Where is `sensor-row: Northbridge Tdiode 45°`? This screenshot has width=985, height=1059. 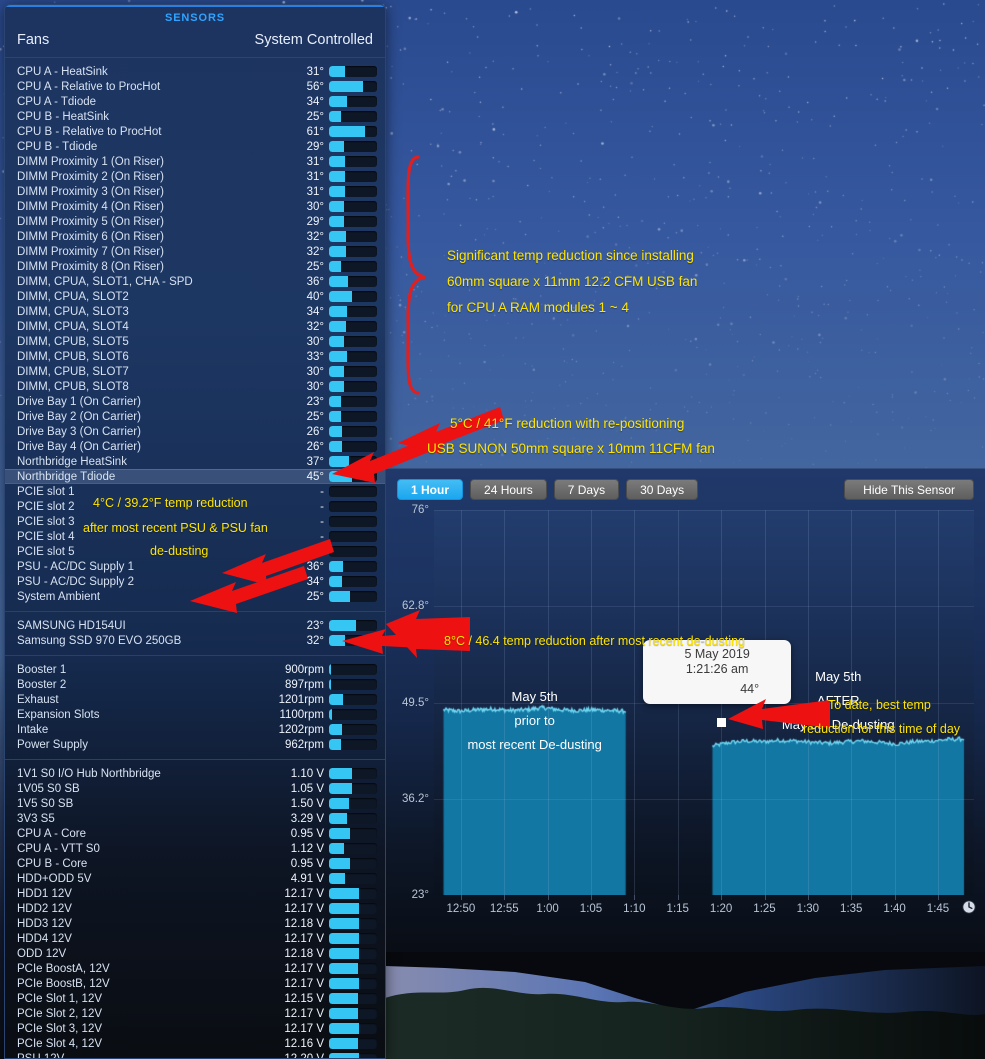
sensor-row: Northbridge Tdiode 45° is located at coordinates (195, 476).